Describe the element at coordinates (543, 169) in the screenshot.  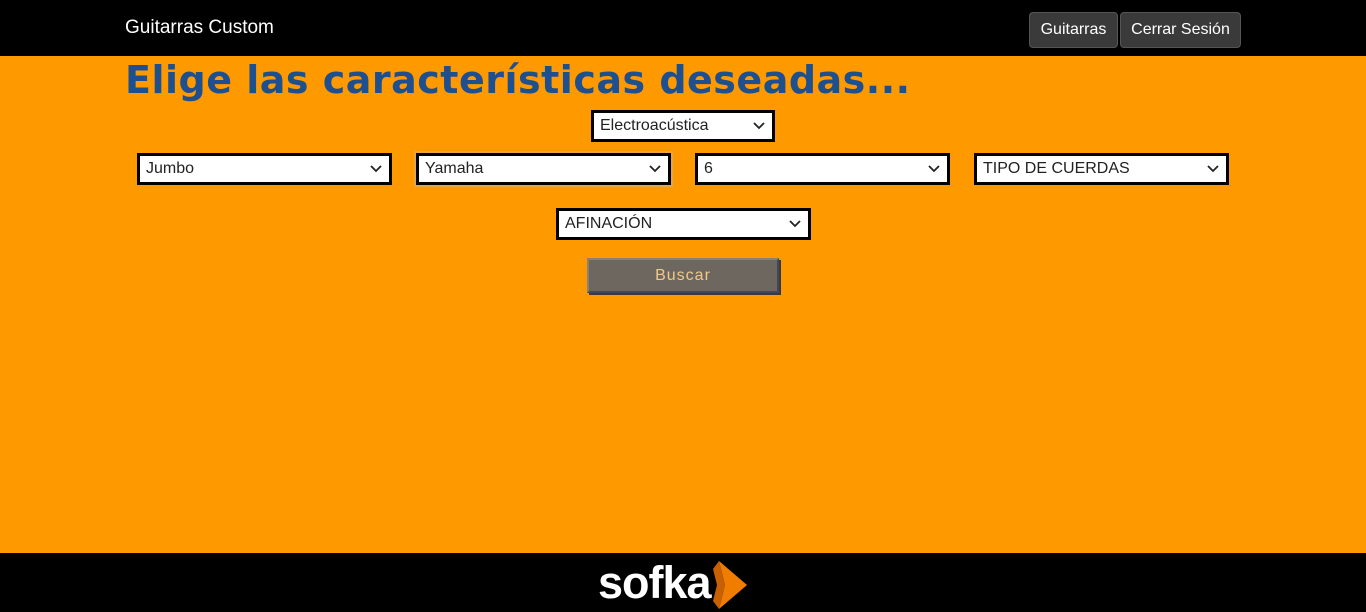
I see `brand-select: Yamaha` at that location.